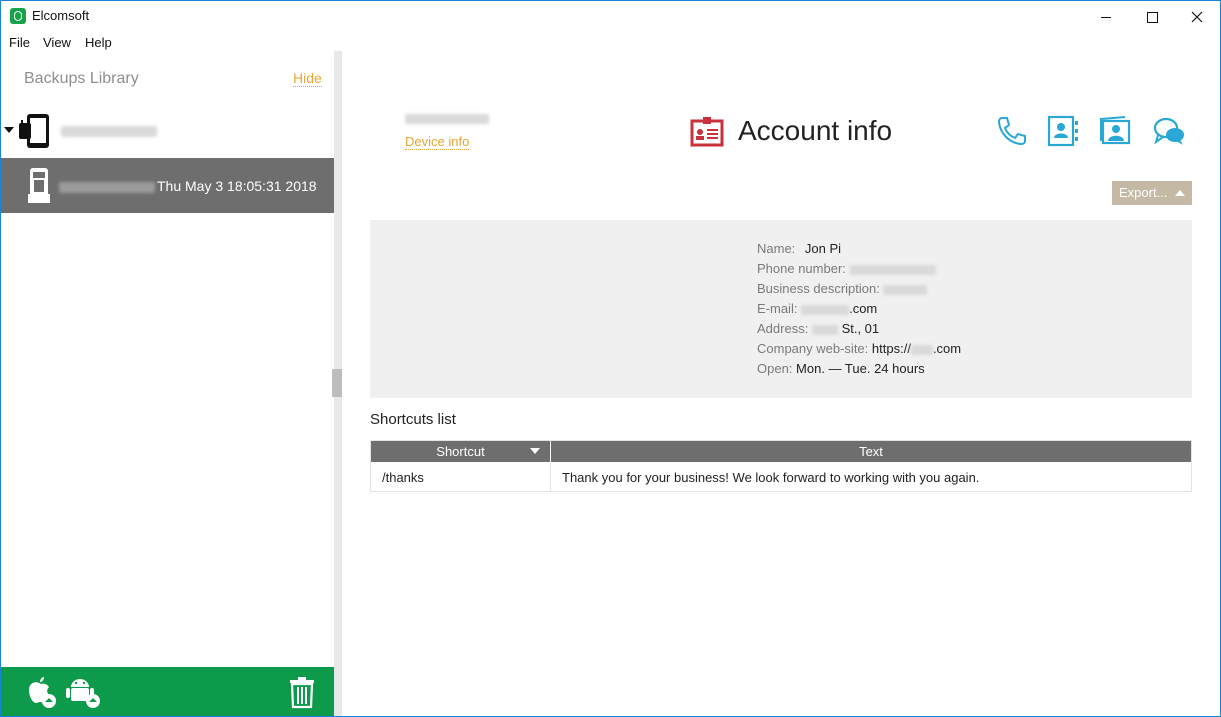 The height and width of the screenshot is (717, 1221). What do you see at coordinates (823, 248) in the screenshot?
I see `name-value: Jon Pi` at bounding box center [823, 248].